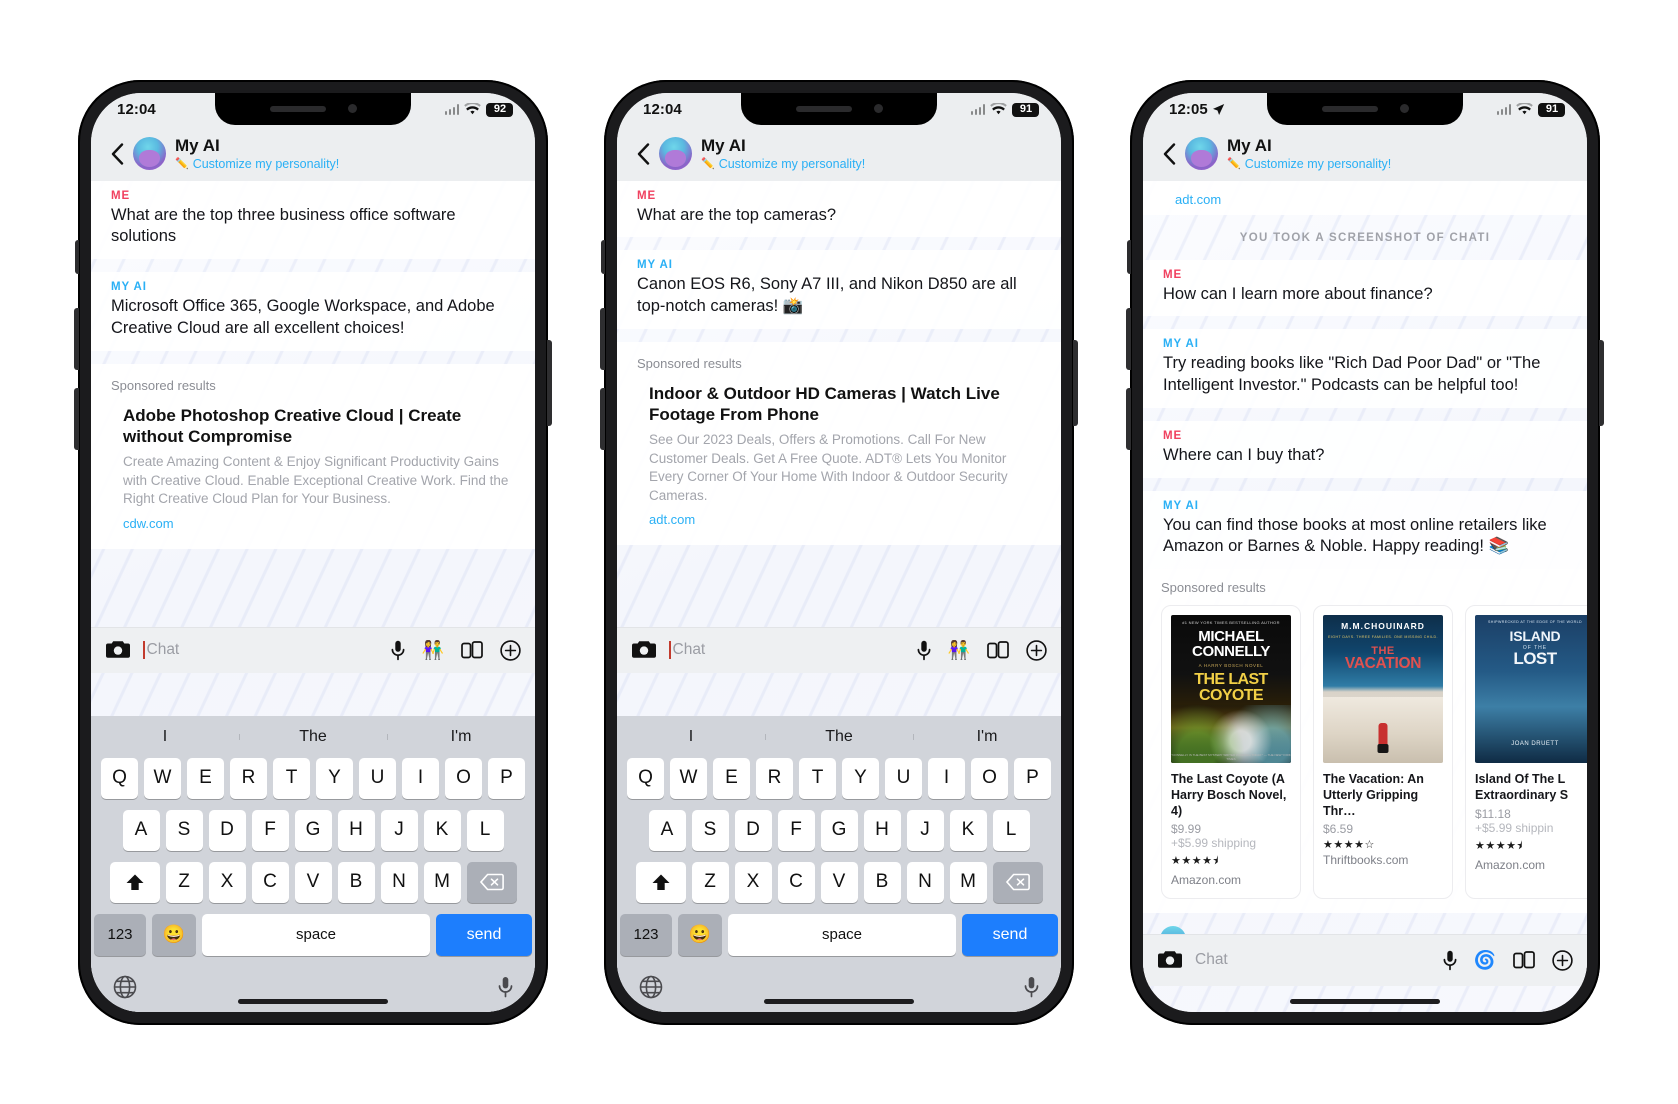 The image size is (1678, 1104). Describe the element at coordinates (319, 523) in the screenshot. I see `ad-url-link: cdw.com` at that location.